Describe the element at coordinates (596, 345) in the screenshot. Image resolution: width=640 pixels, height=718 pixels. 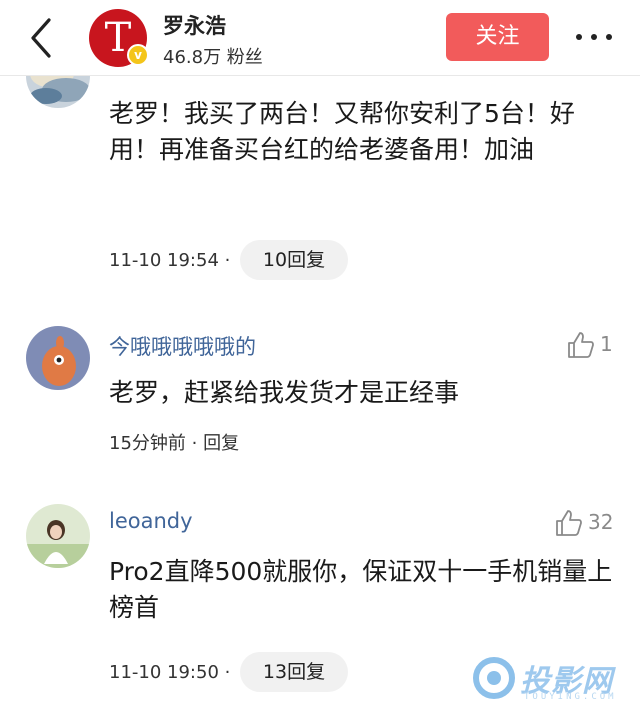
I see `like-button: 1` at that location.